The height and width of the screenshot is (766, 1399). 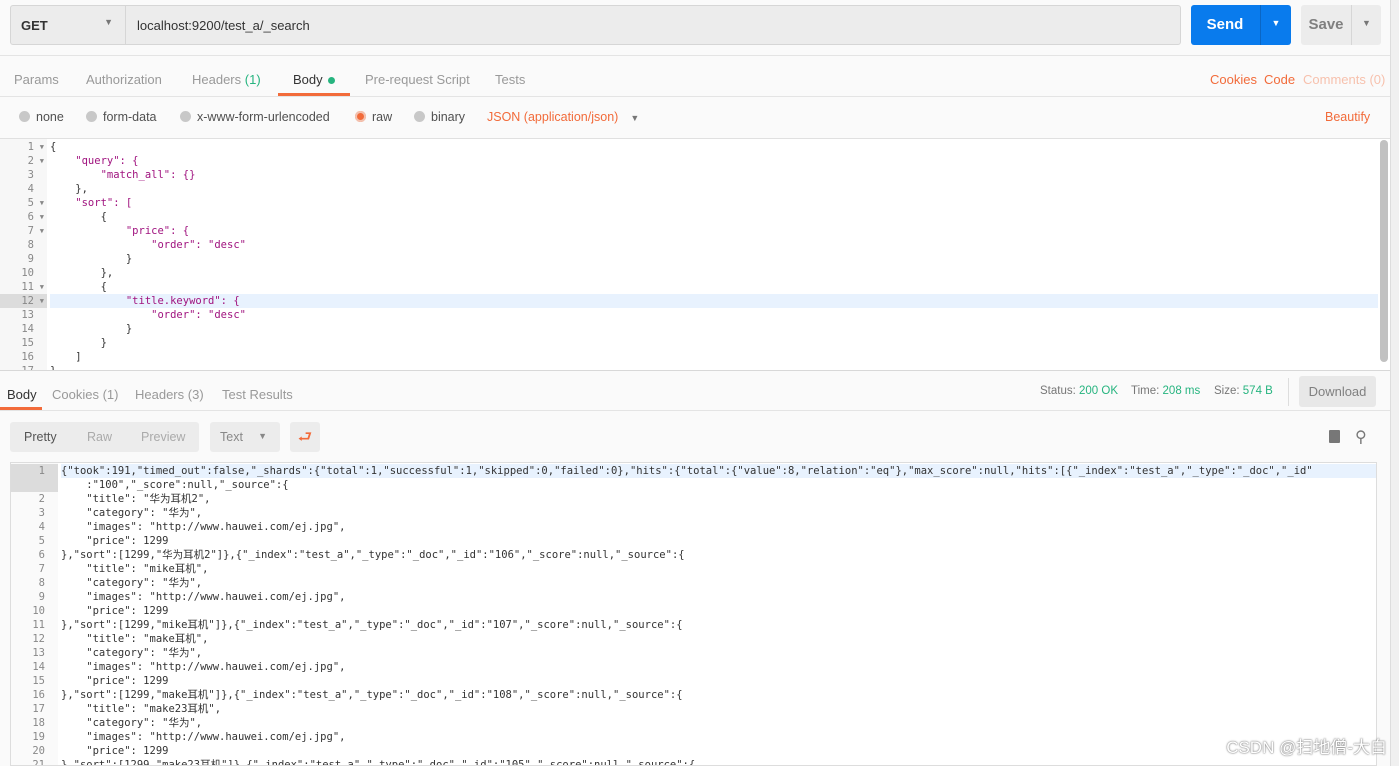 I want to click on response-line: :"100","_score":null,"_source":{, so click(x=175, y=485).